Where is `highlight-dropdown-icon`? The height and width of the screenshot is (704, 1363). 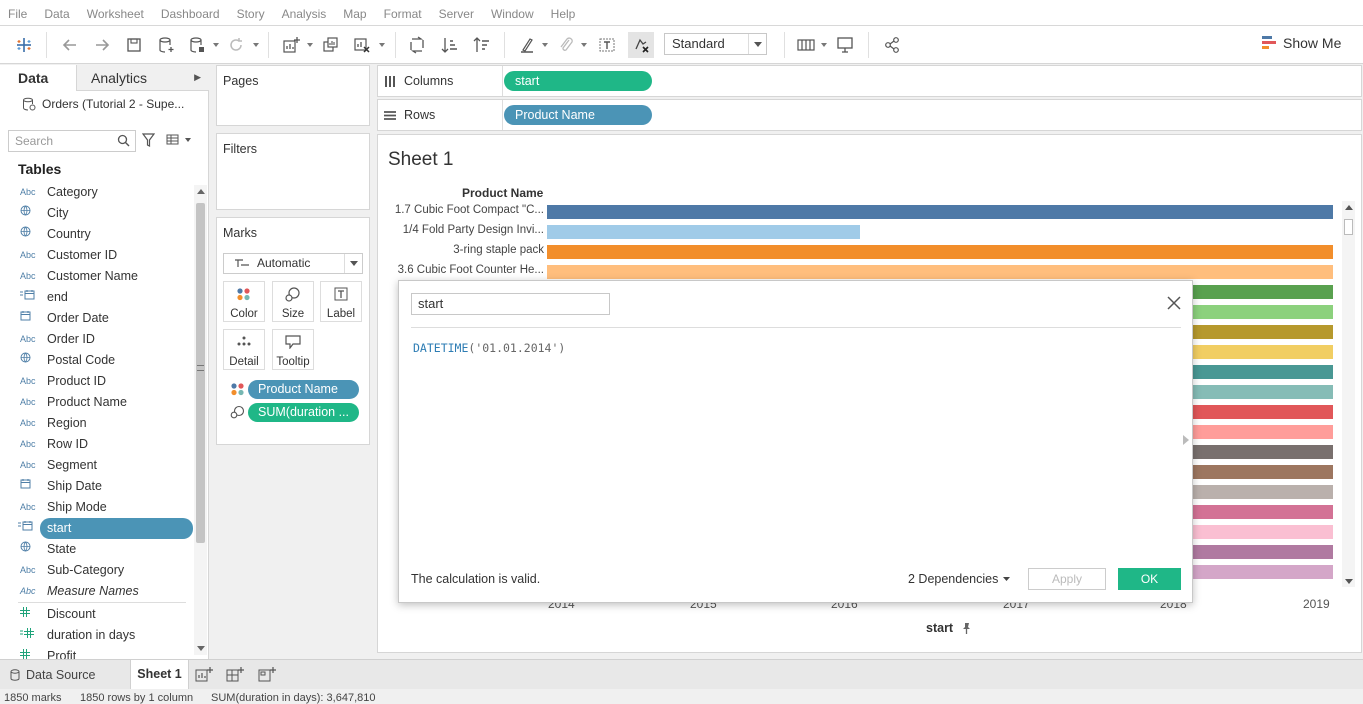 highlight-dropdown-icon is located at coordinates (545, 45).